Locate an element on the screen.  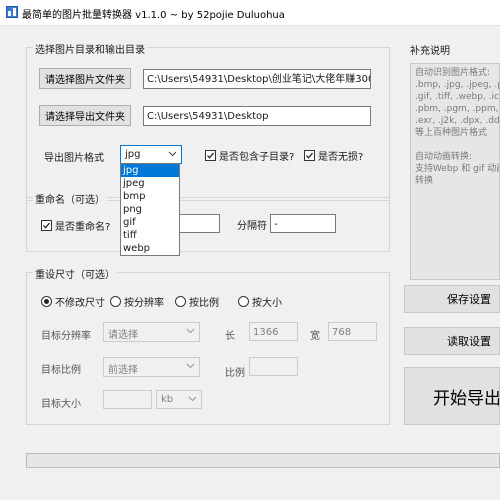
lossless-label: 是否无损? is located at coordinates (341, 157).